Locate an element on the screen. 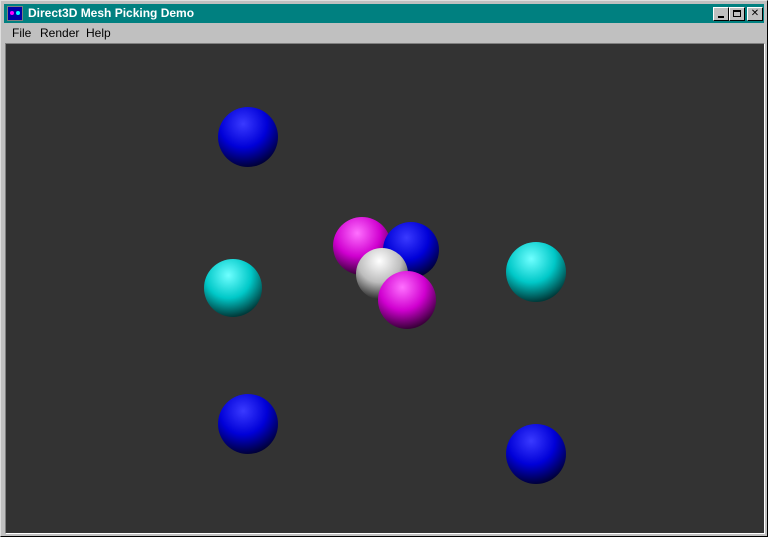  maximize-button is located at coordinates (737, 14).